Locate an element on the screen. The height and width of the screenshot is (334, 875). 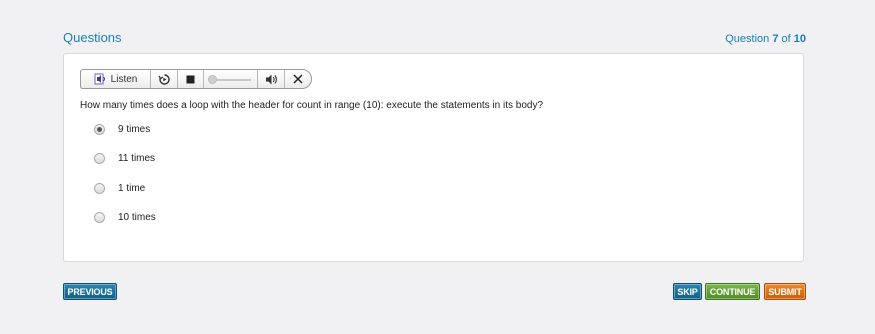
stop-button is located at coordinates (191, 79).